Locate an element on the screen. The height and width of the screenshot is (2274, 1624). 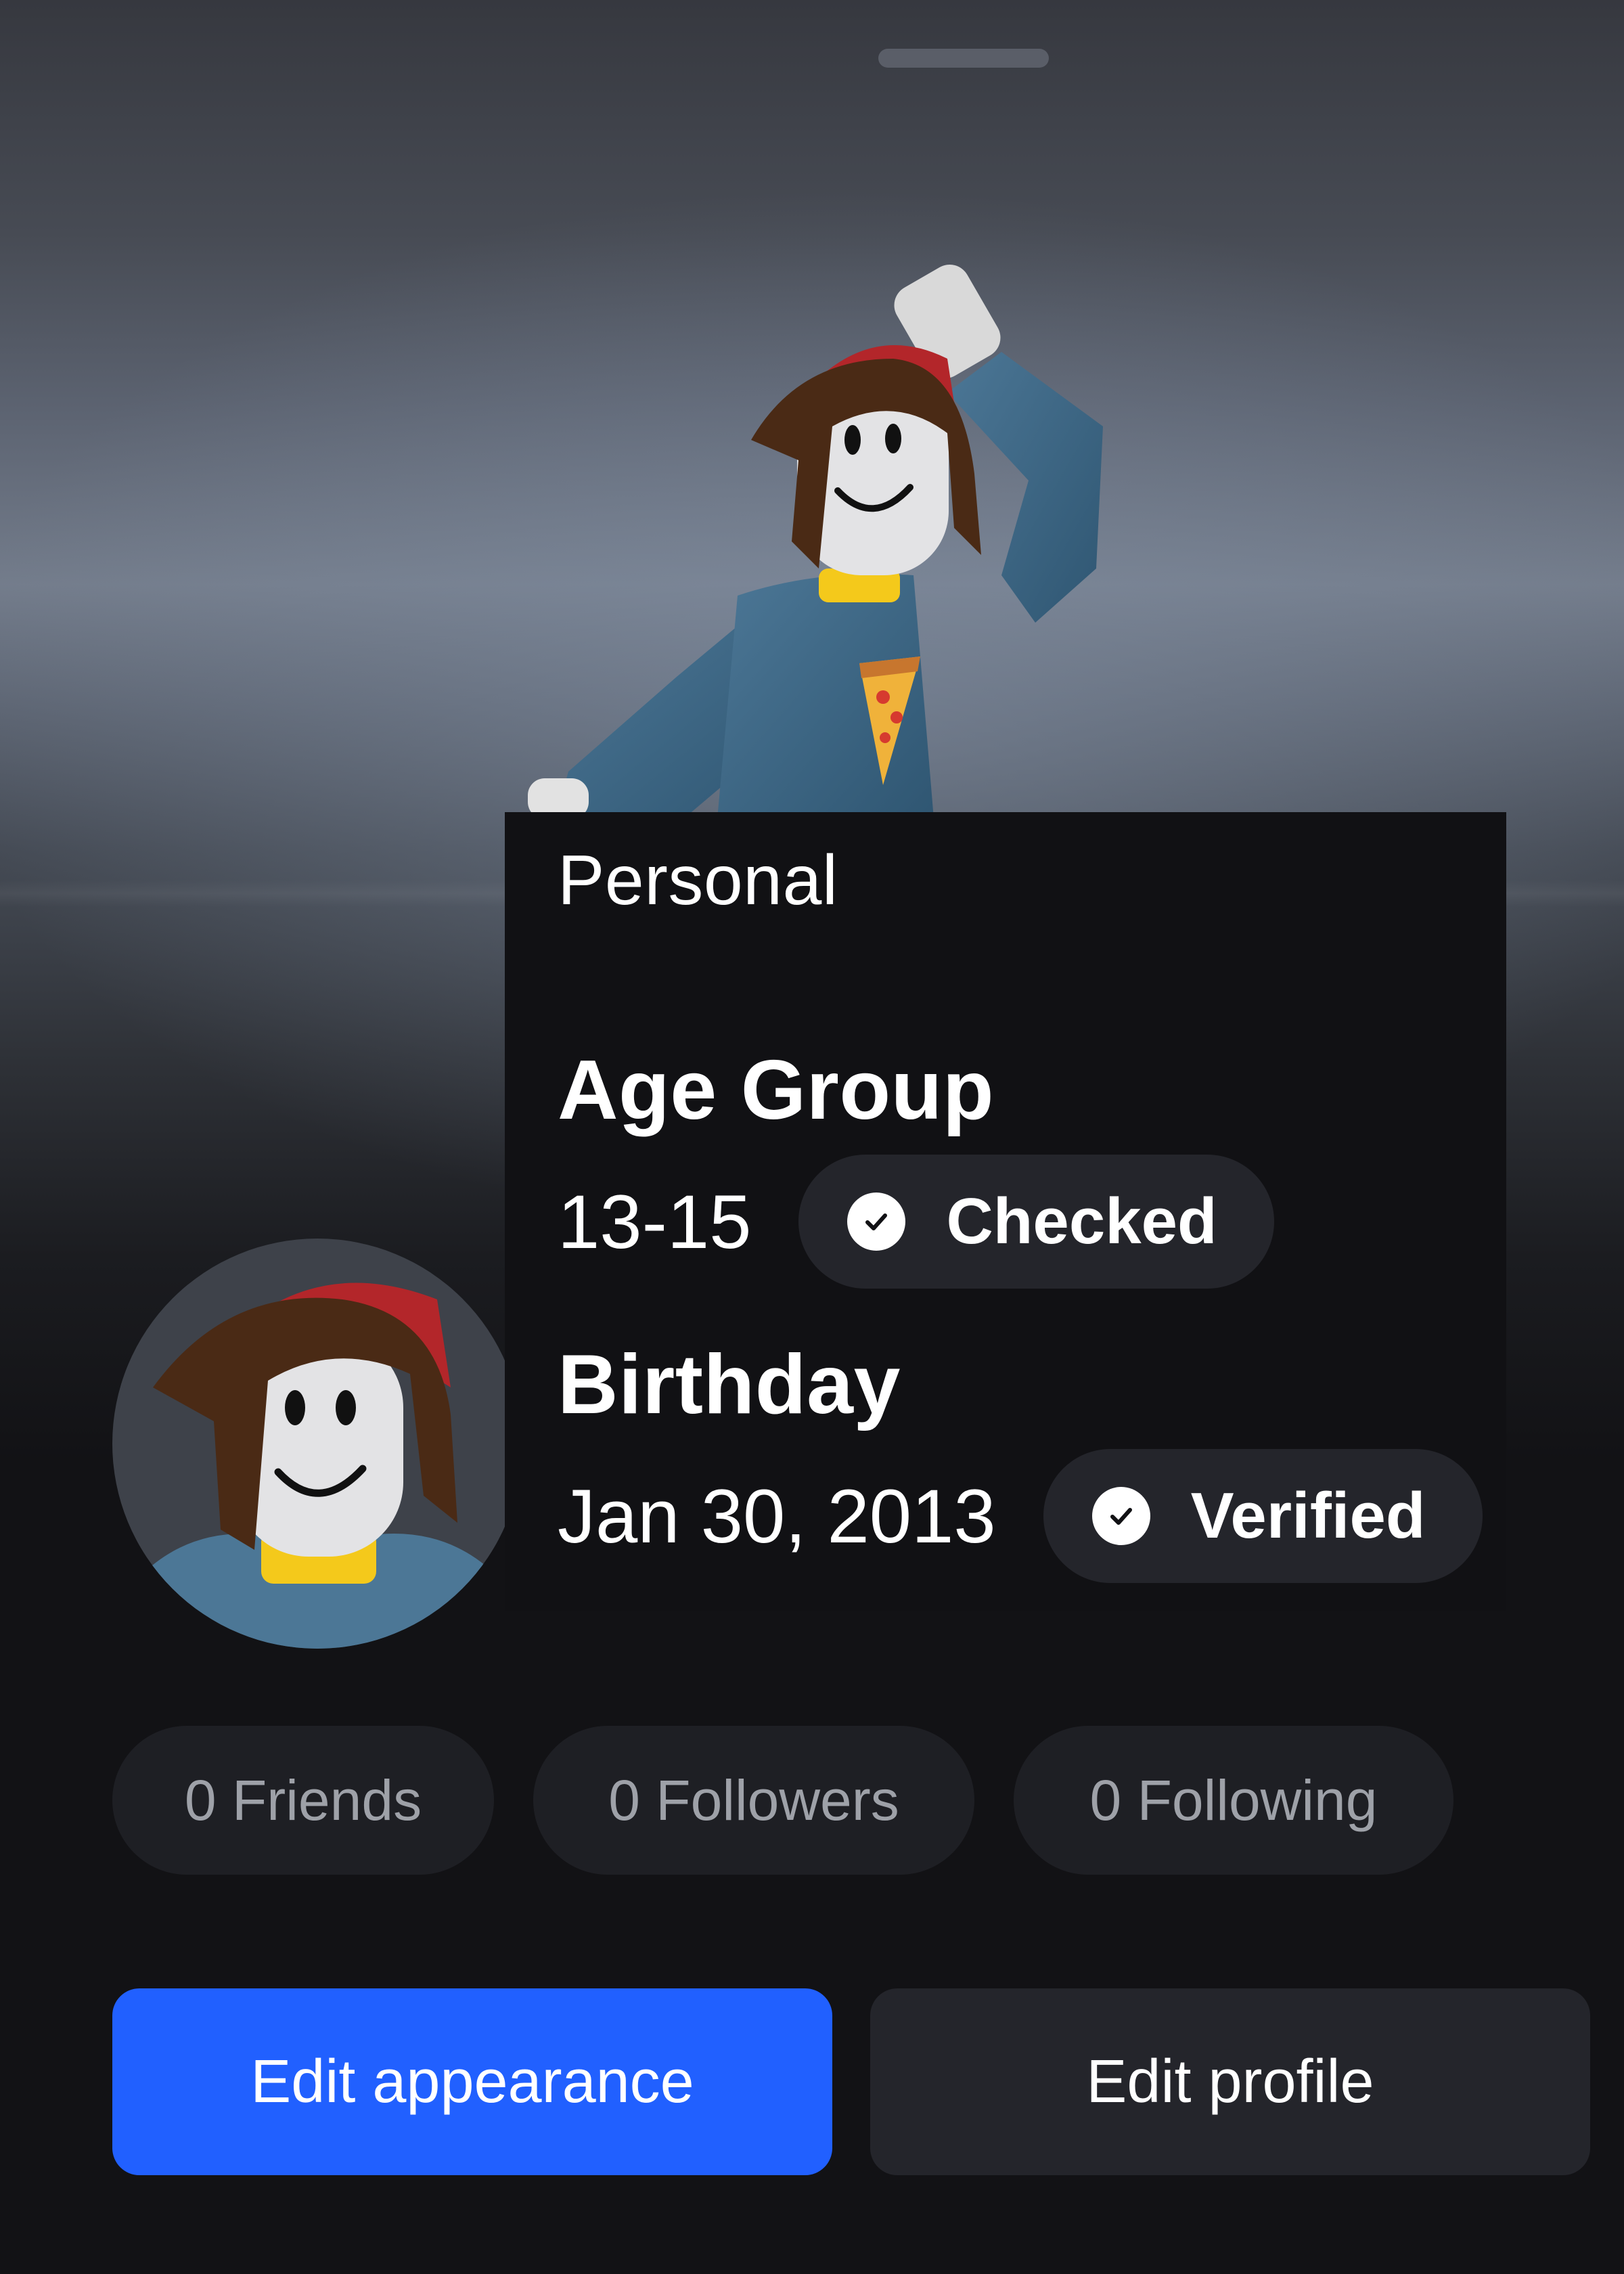
age-group-checked-badge: Checked is located at coordinates (1036, 1222).